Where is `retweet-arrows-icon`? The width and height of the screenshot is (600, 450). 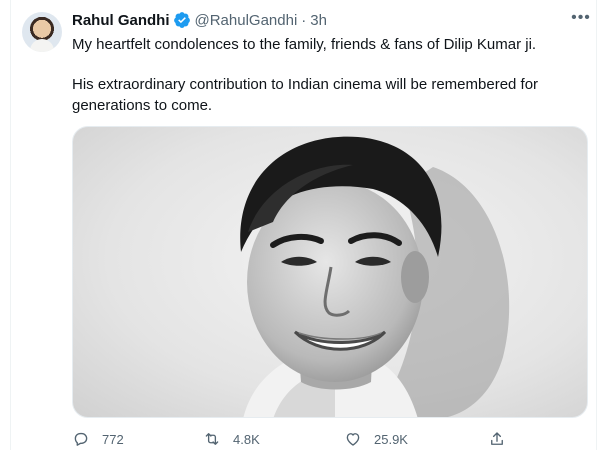 retweet-arrows-icon is located at coordinates (212, 439).